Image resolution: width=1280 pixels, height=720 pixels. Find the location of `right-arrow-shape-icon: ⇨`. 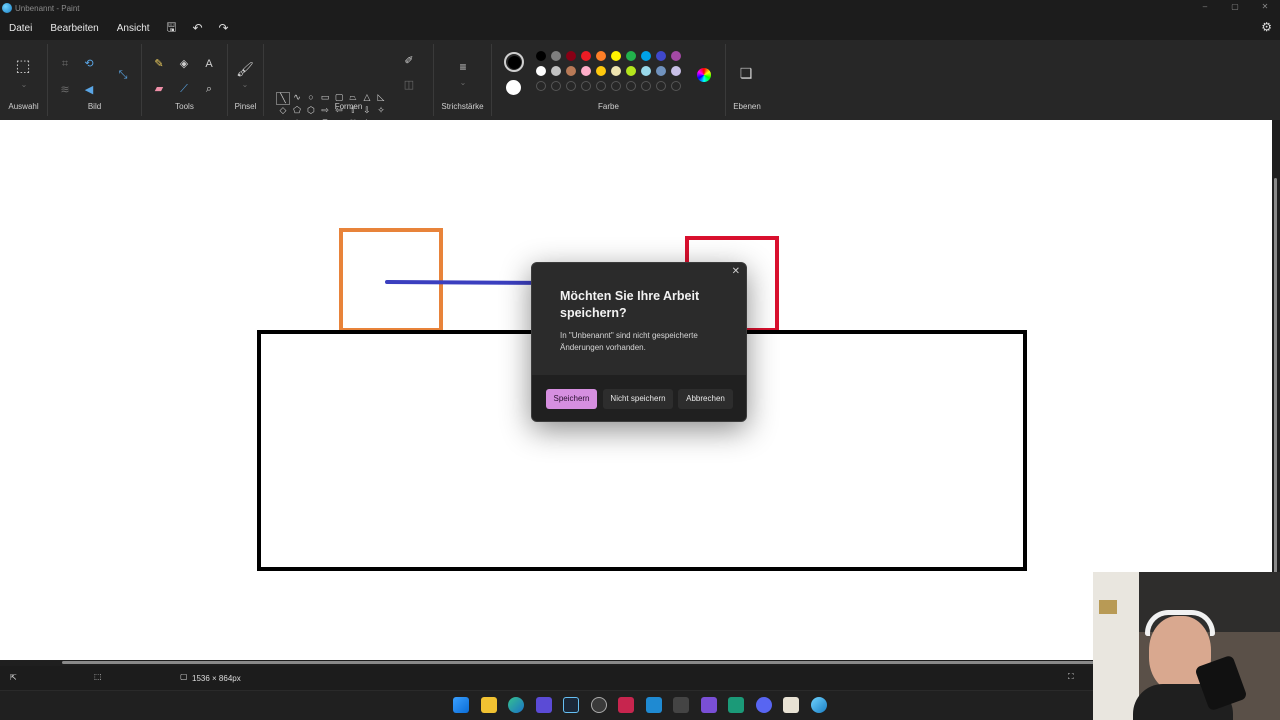

right-arrow-shape-icon: ⇨ is located at coordinates (325, 111).